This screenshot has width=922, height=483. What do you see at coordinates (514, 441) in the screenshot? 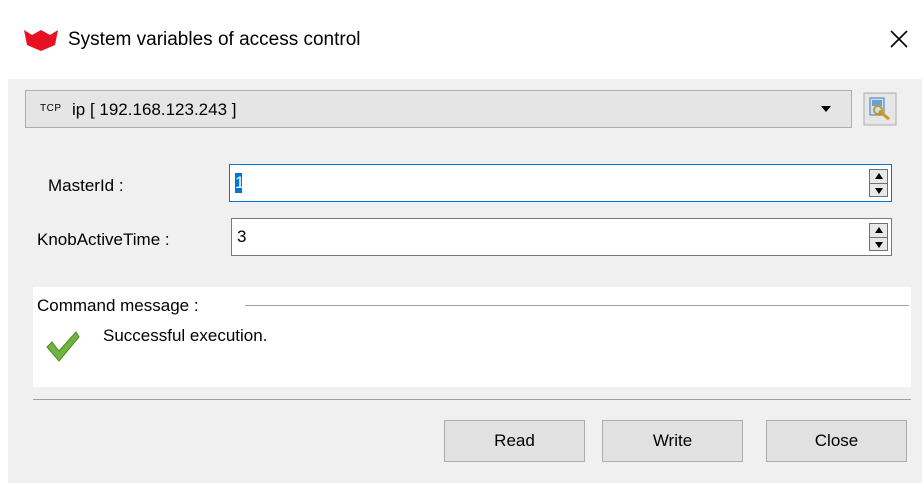
I see `read-button: Read` at bounding box center [514, 441].